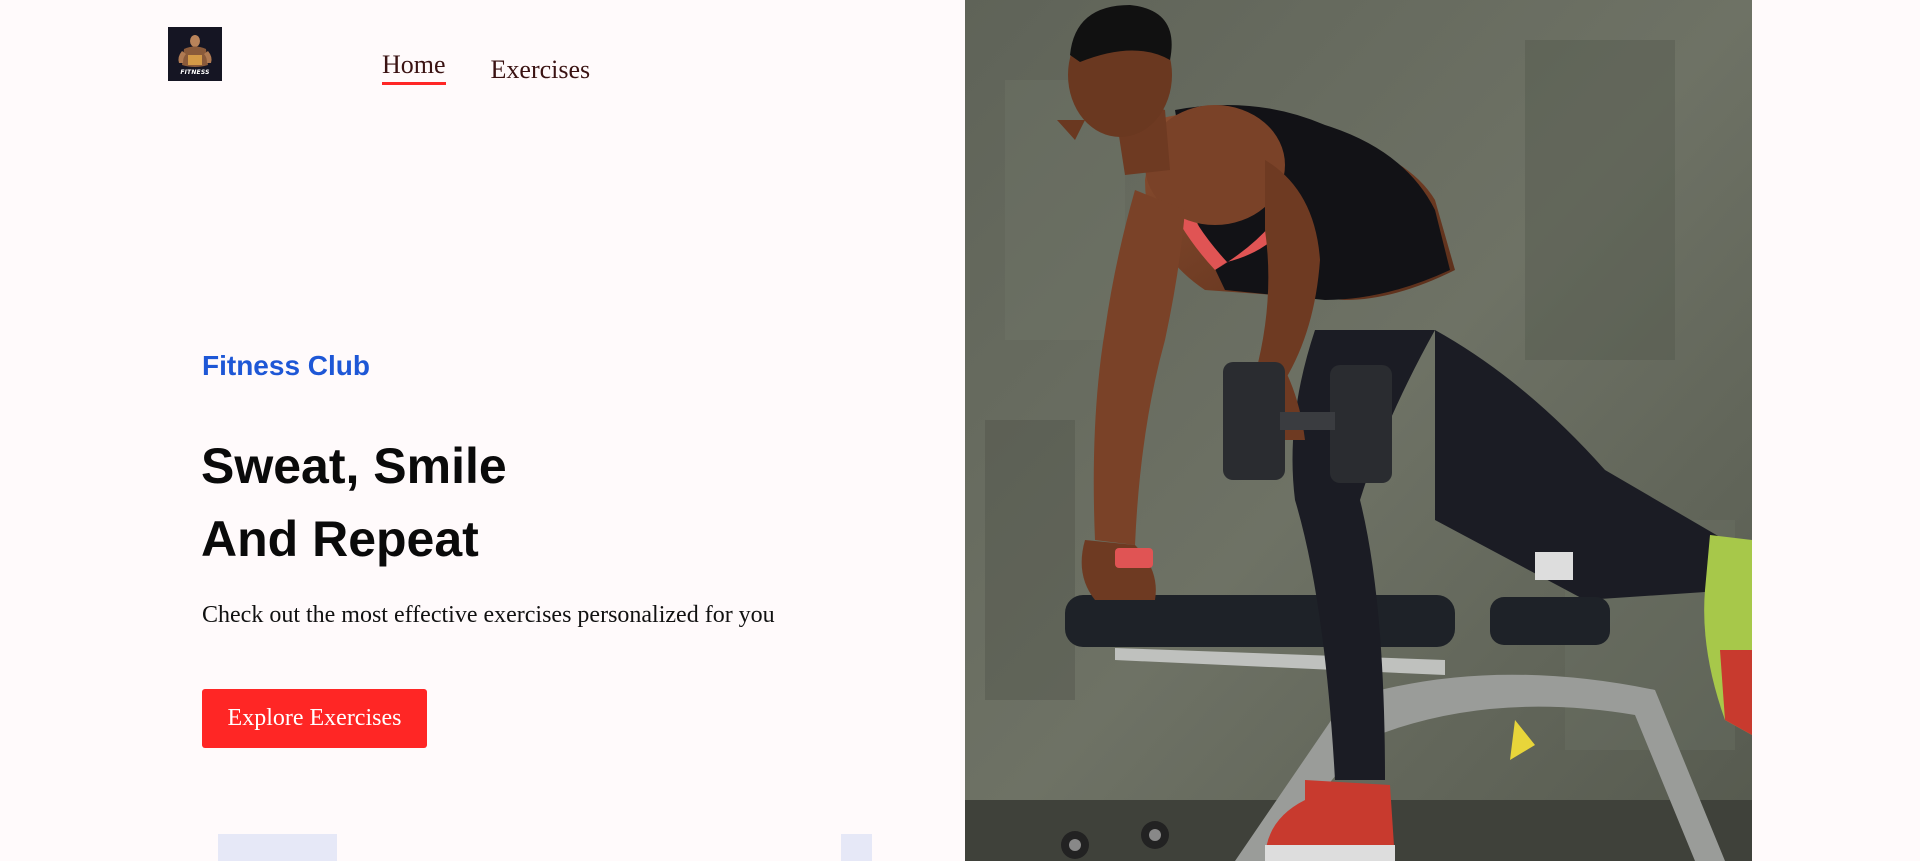  What do you see at coordinates (486, 67) in the screenshot?
I see `main-nav: Home Exercises` at bounding box center [486, 67].